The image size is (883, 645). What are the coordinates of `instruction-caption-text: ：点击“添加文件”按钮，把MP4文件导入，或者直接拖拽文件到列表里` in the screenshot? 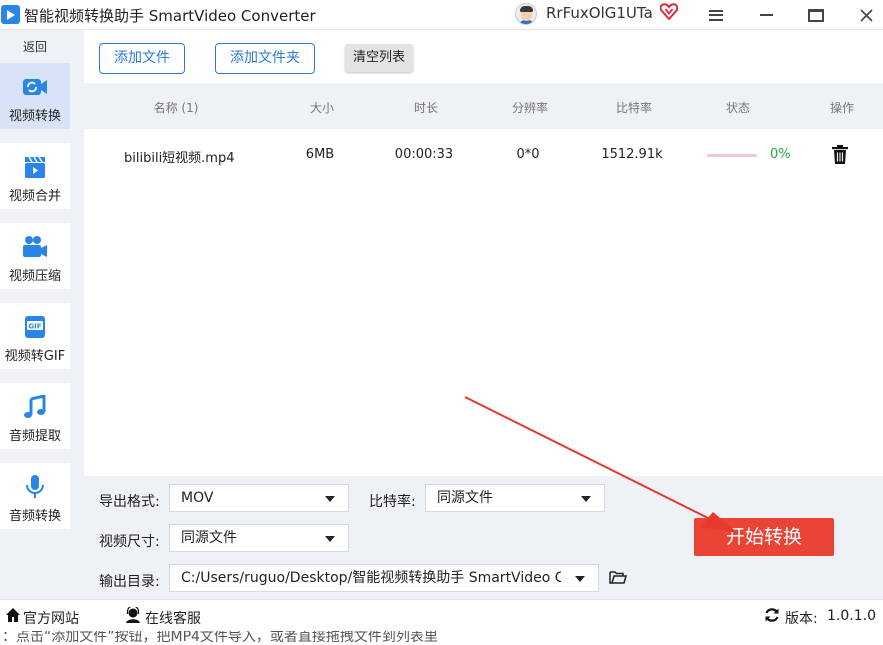 It's located at (220, 638).